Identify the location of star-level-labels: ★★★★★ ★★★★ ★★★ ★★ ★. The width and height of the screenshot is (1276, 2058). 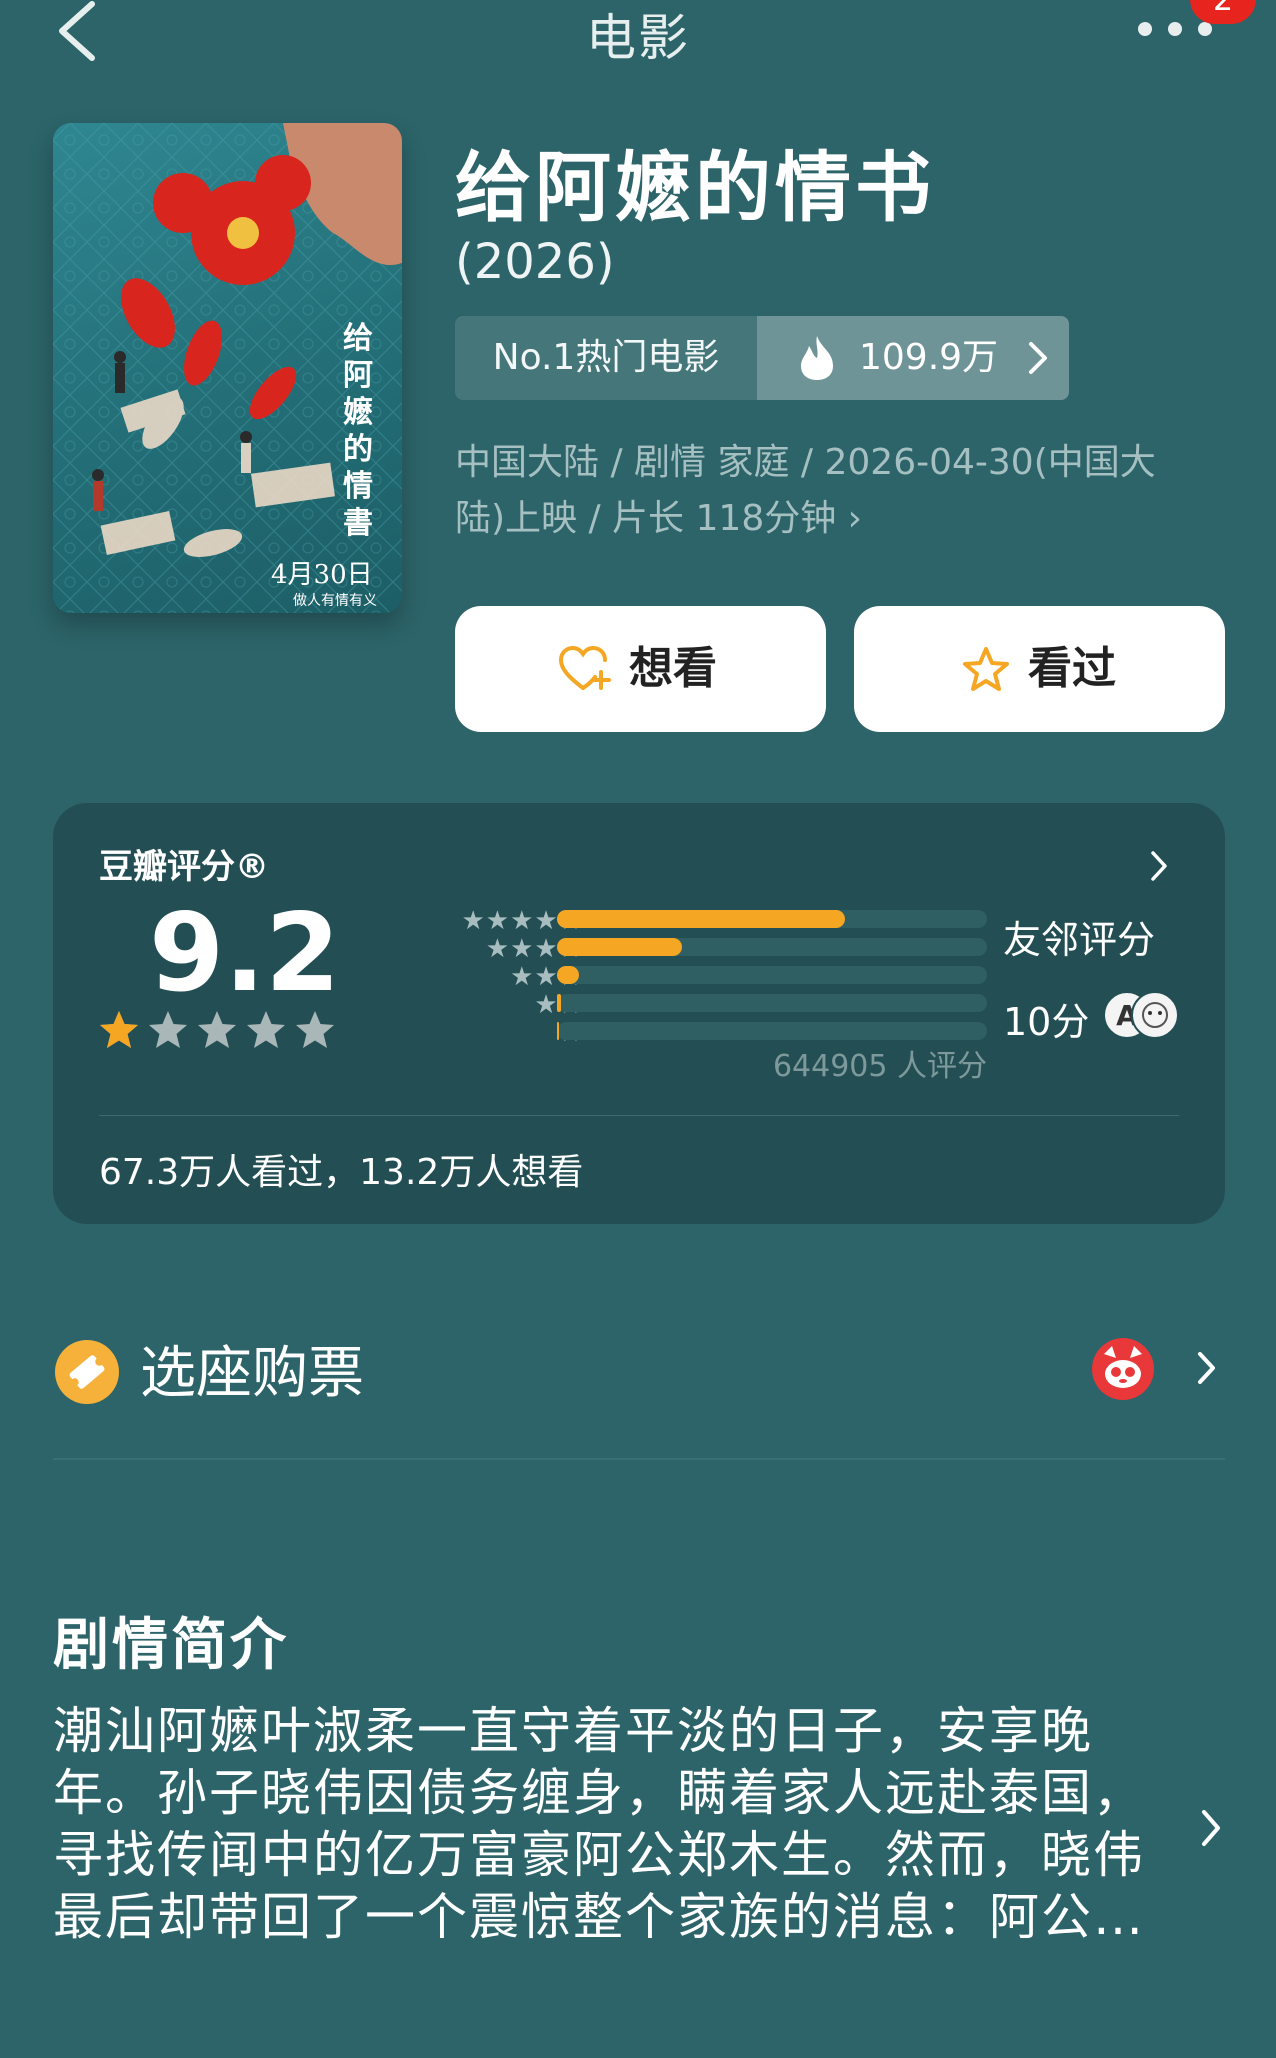
(483, 977).